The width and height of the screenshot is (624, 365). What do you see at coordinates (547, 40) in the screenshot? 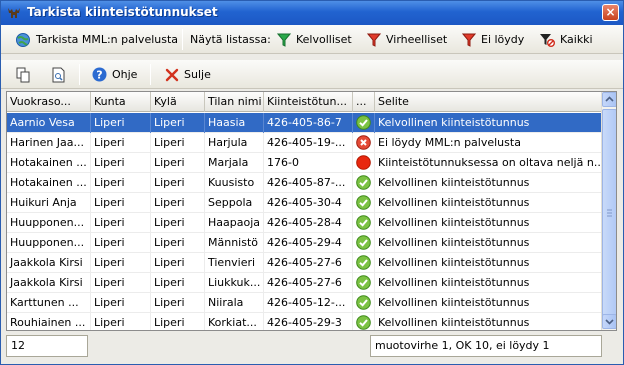
I see `funnel-clear-icon` at bounding box center [547, 40].